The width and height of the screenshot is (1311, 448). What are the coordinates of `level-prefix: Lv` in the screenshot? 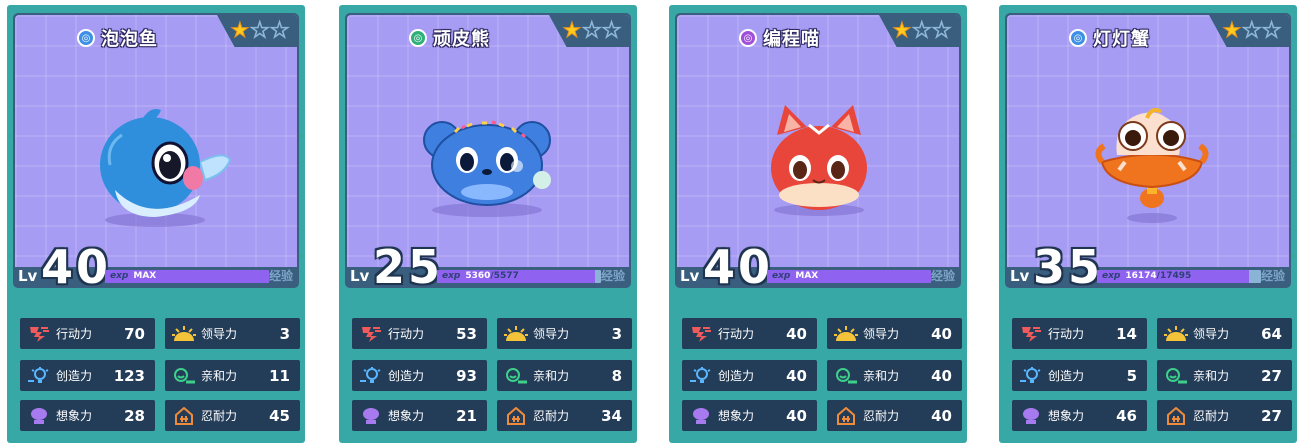 It's located at (690, 276).